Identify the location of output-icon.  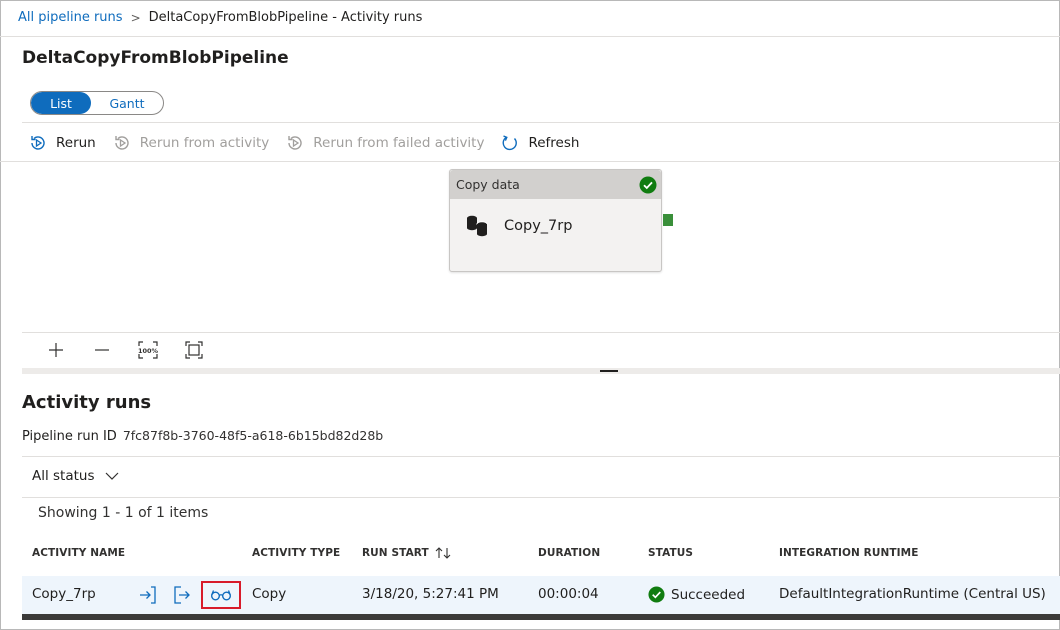
(182, 595).